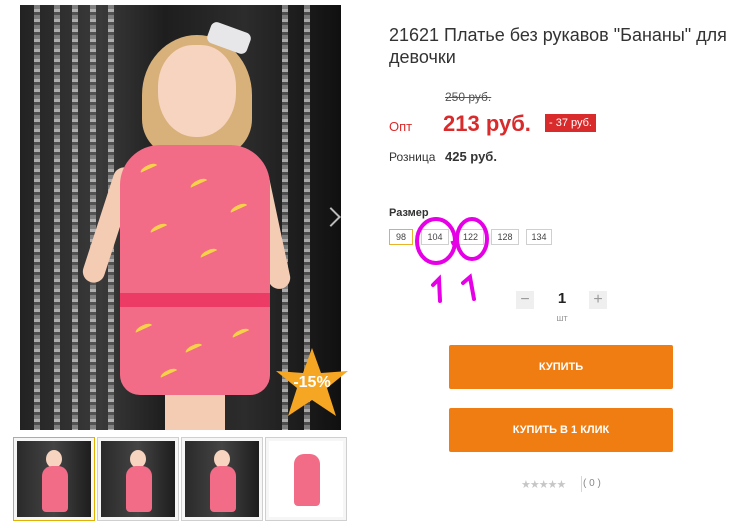 The height and width of the screenshot is (528, 741). What do you see at coordinates (570, 123) in the screenshot?
I see `discount-badge: - 37 руб.` at bounding box center [570, 123].